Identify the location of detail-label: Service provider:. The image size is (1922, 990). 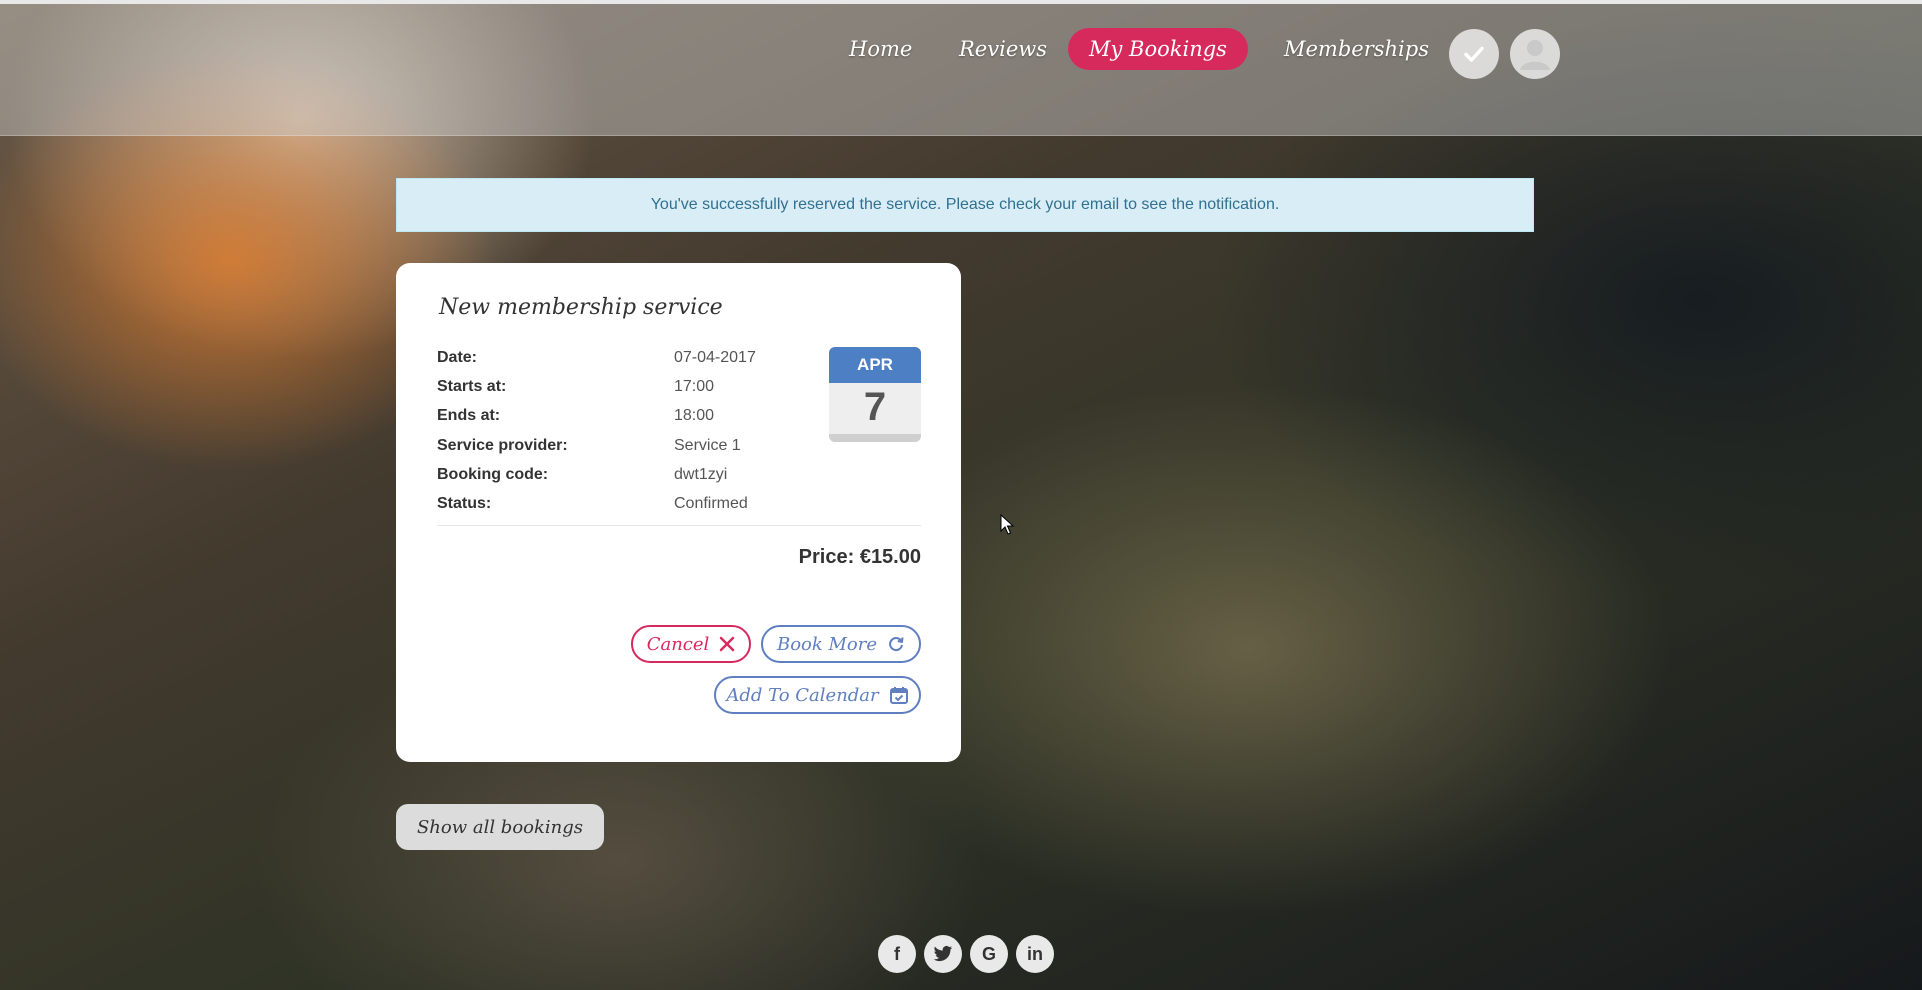
(502, 445).